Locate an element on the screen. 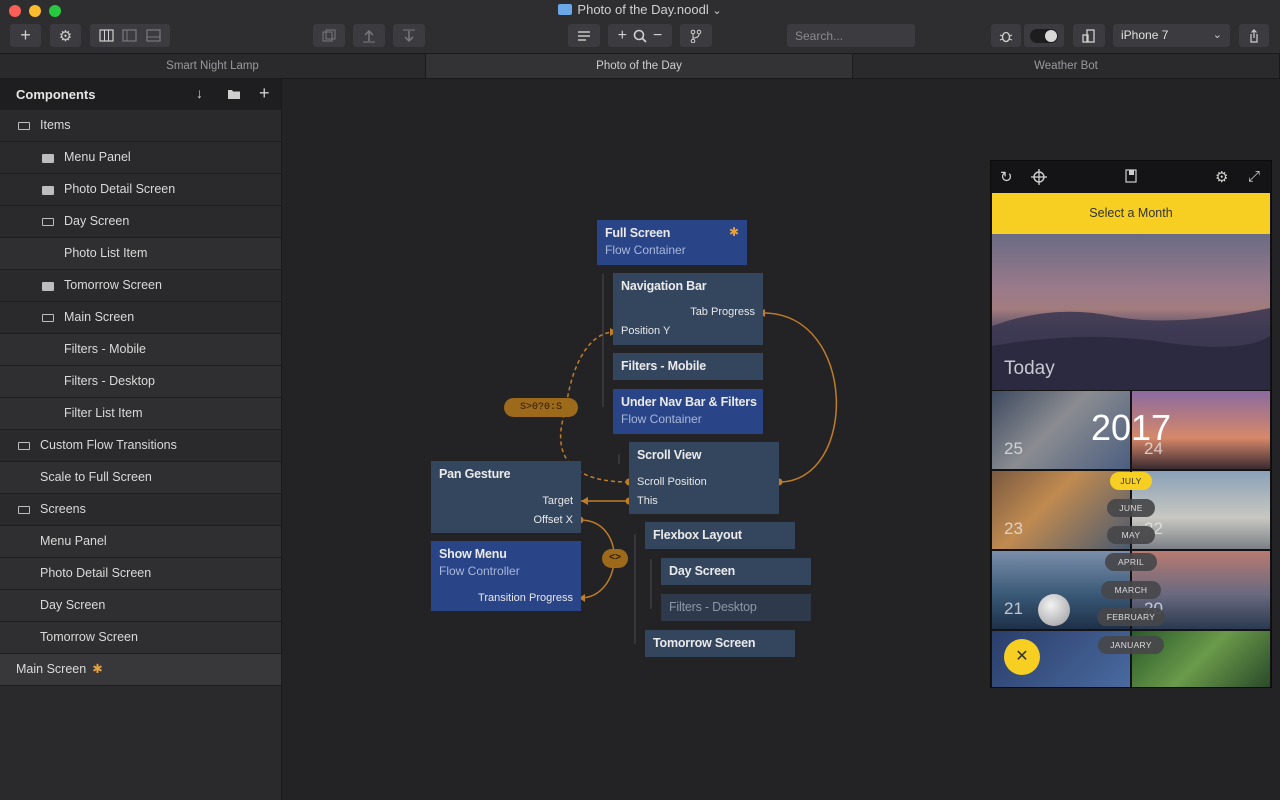 The height and width of the screenshot is (800, 1280). components-title: Components is located at coordinates (56, 94).